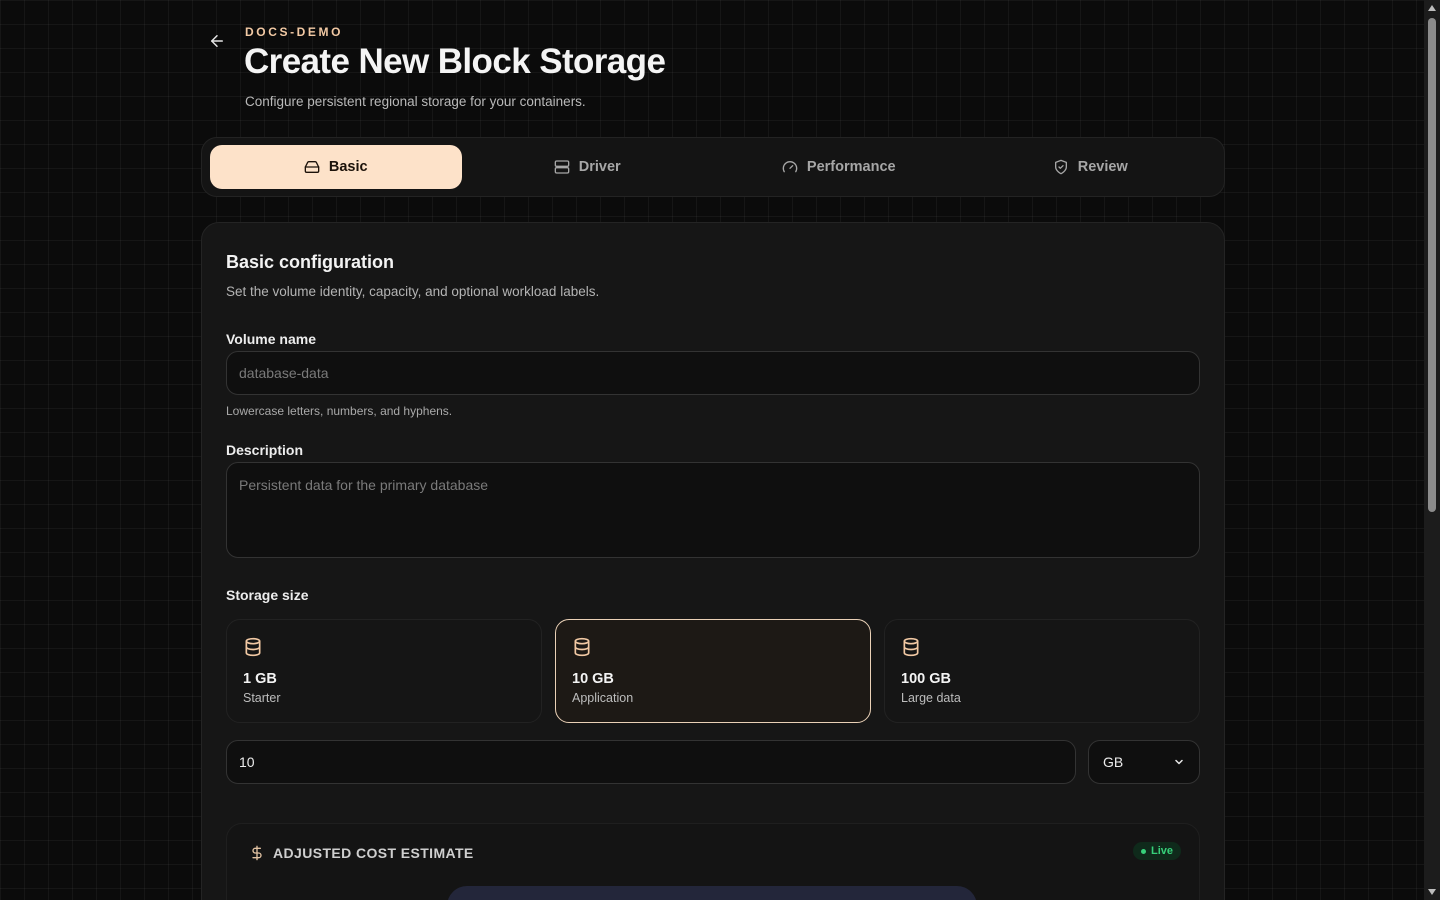  I want to click on page-scrollbar, so click(1432, 450).